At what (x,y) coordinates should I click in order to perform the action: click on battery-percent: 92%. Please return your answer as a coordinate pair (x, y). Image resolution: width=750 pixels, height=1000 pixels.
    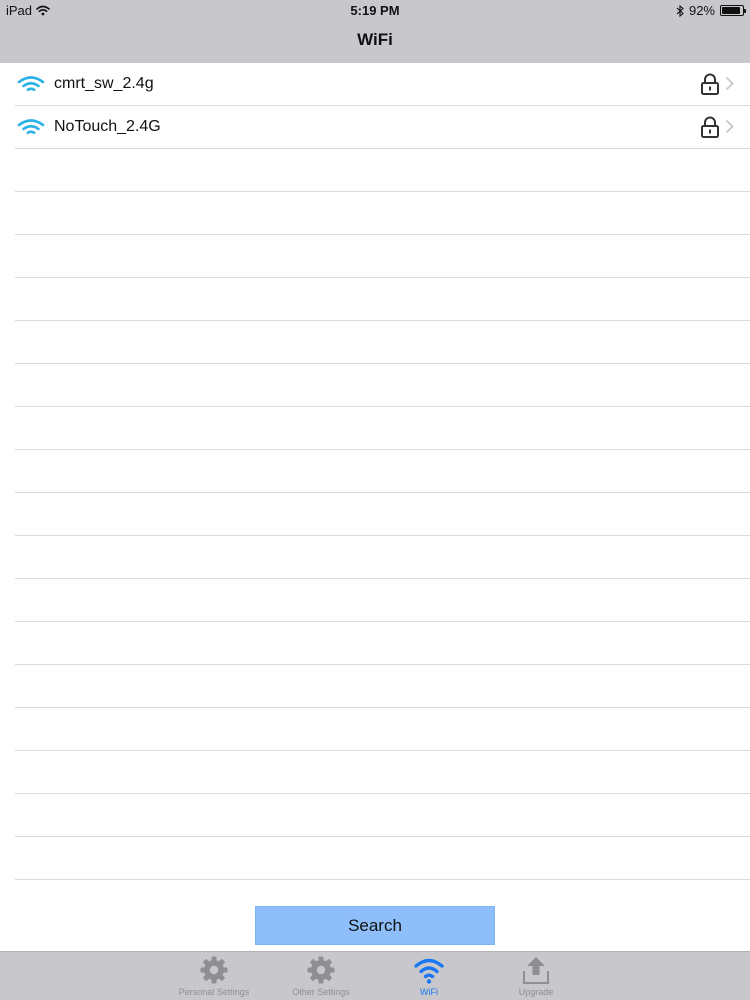
    Looking at the image, I should click on (701, 10).